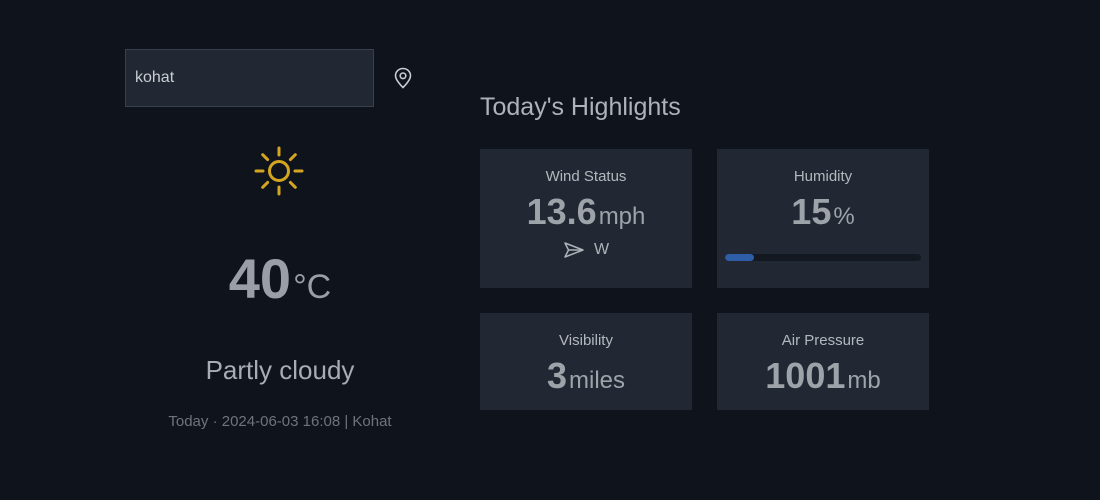 This screenshot has height=500, width=1100. I want to click on wind-status-label: Wind Status, so click(586, 176).